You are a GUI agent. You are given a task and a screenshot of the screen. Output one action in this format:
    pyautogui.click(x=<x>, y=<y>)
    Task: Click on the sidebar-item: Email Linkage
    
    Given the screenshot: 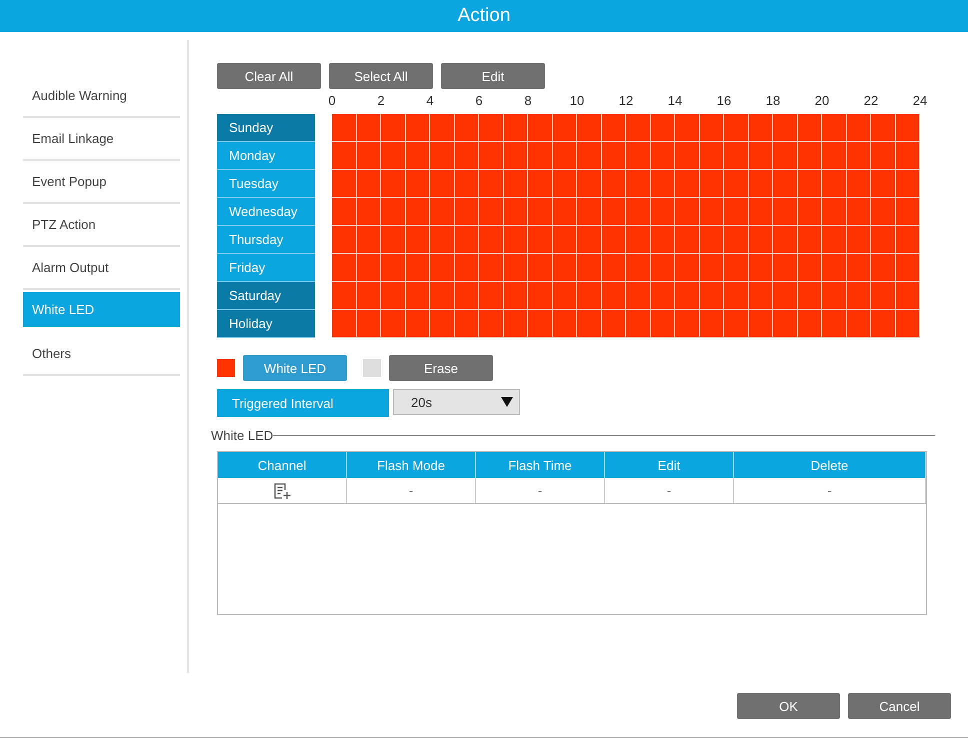 What is the action you would take?
    pyautogui.click(x=101, y=139)
    